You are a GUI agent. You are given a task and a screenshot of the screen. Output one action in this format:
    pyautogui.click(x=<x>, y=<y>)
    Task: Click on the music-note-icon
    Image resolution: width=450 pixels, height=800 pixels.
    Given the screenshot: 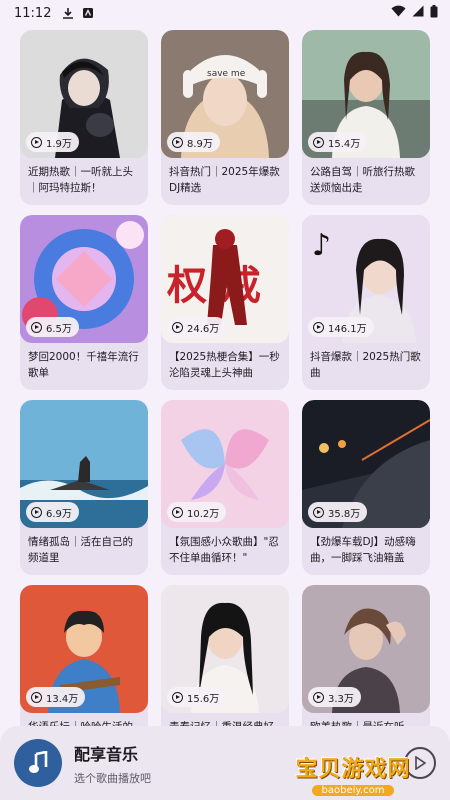 What is the action you would take?
    pyautogui.click(x=38, y=763)
    